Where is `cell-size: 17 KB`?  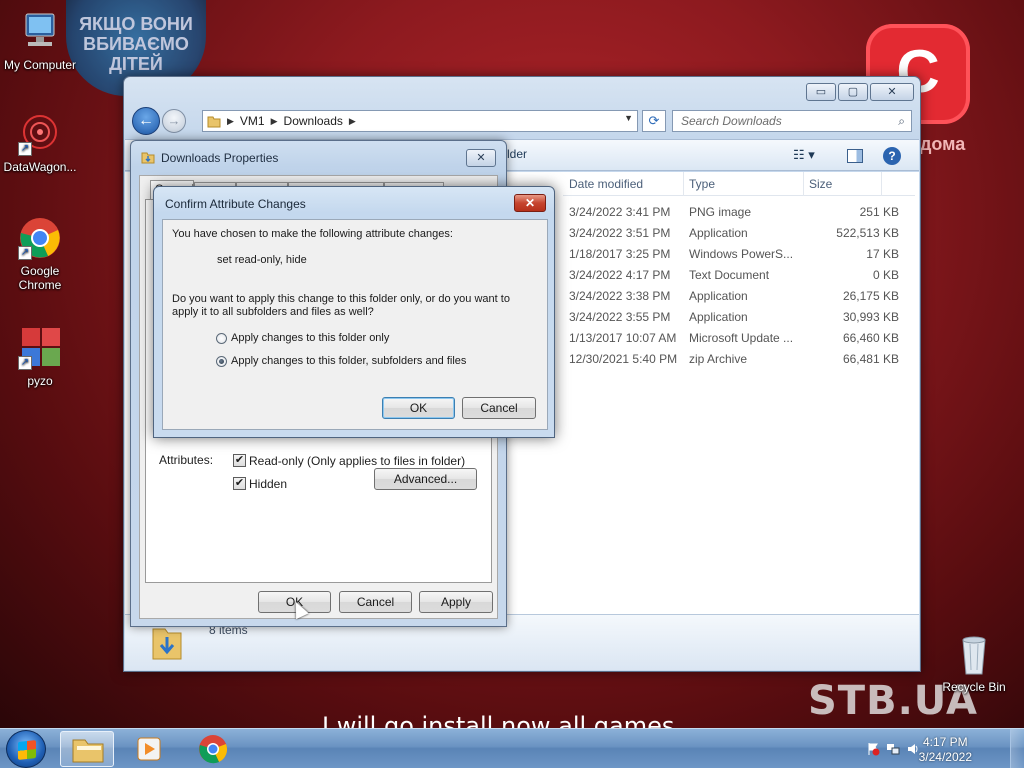
cell-size: 17 KB is located at coordinates (882, 254).